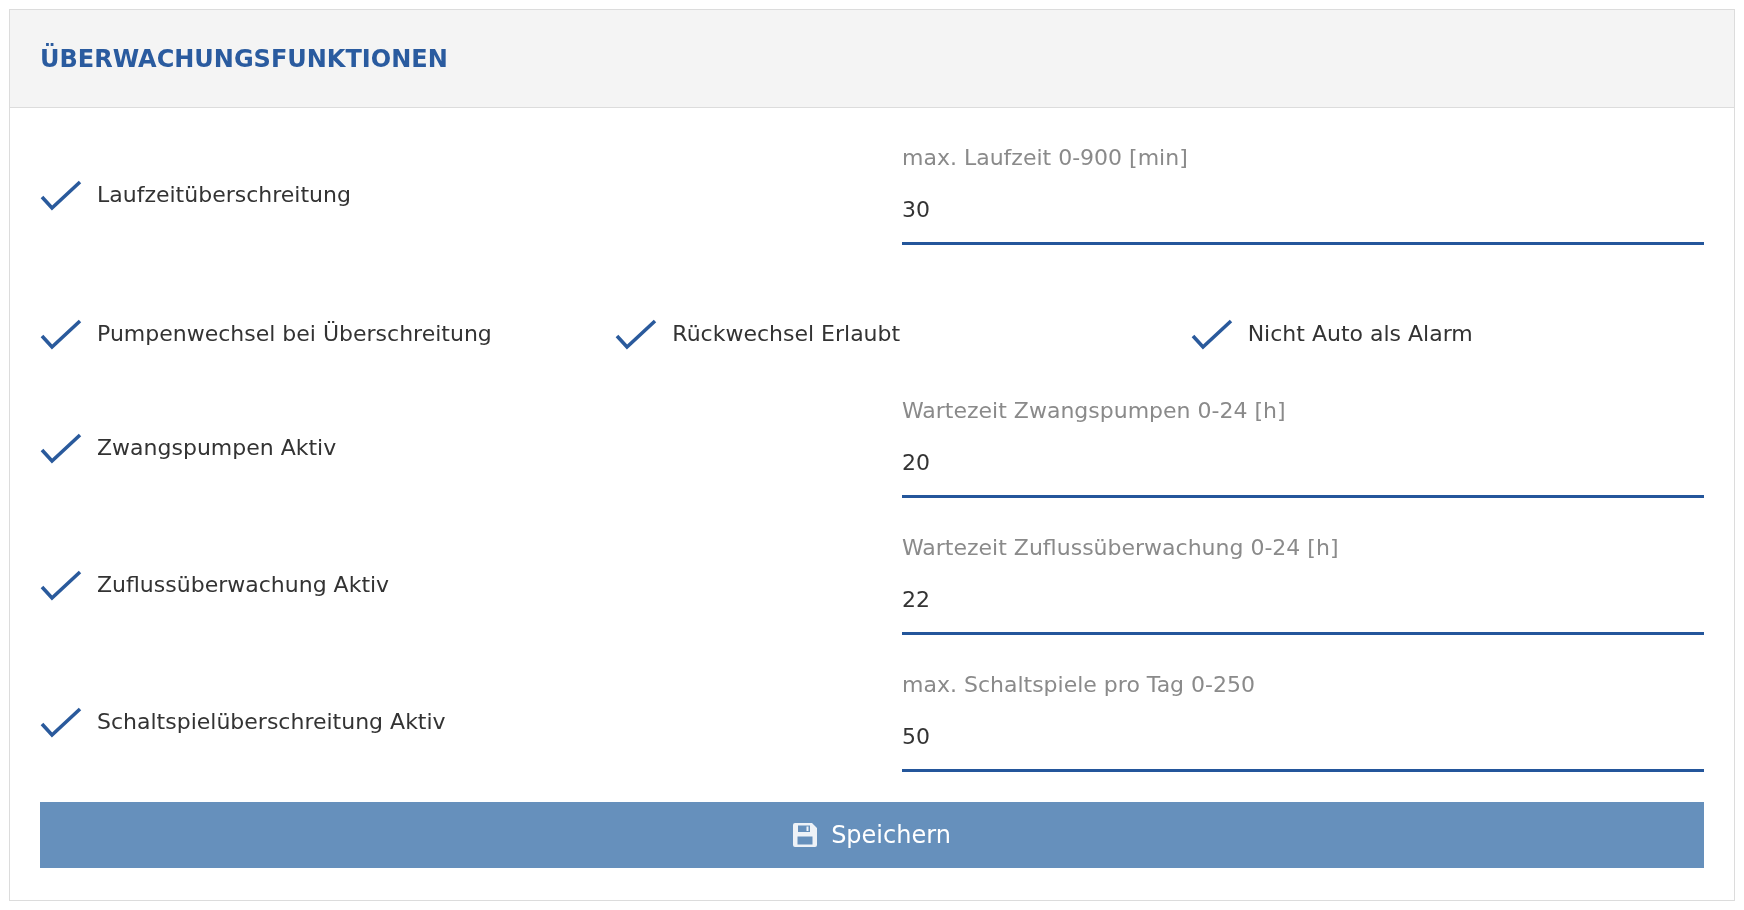 This screenshot has height=910, width=1744. What do you see at coordinates (1303, 738) in the screenshot?
I see `number-field: 50` at bounding box center [1303, 738].